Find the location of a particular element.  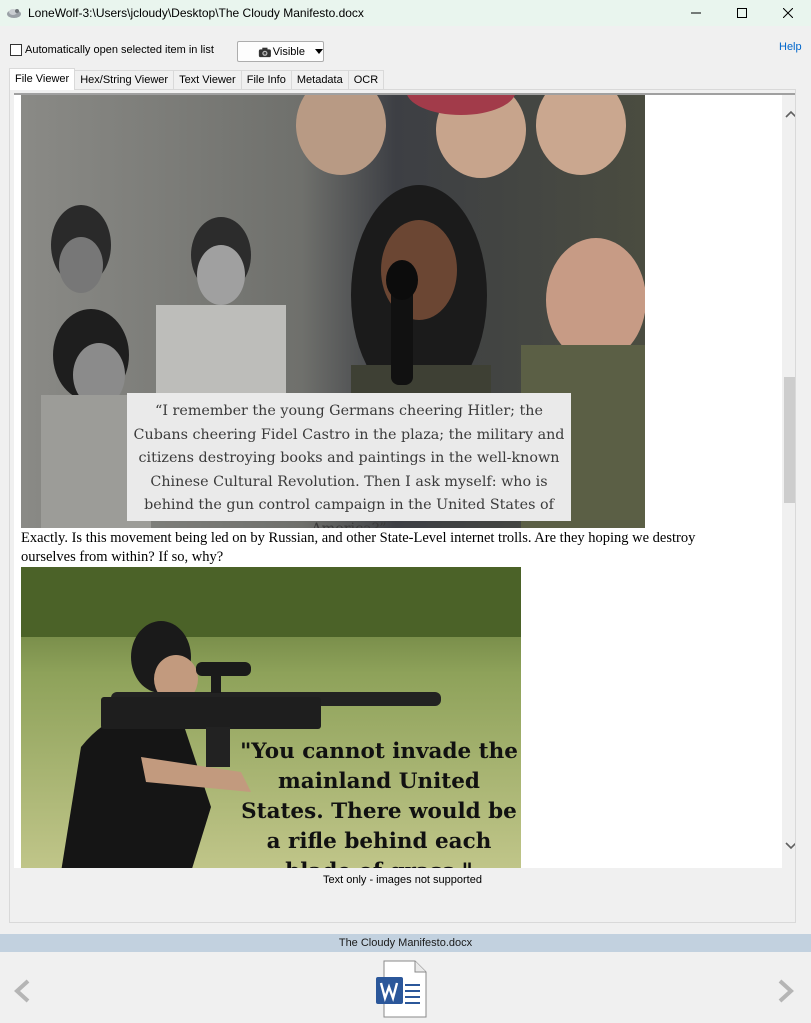

app-icon is located at coordinates (14, 13).